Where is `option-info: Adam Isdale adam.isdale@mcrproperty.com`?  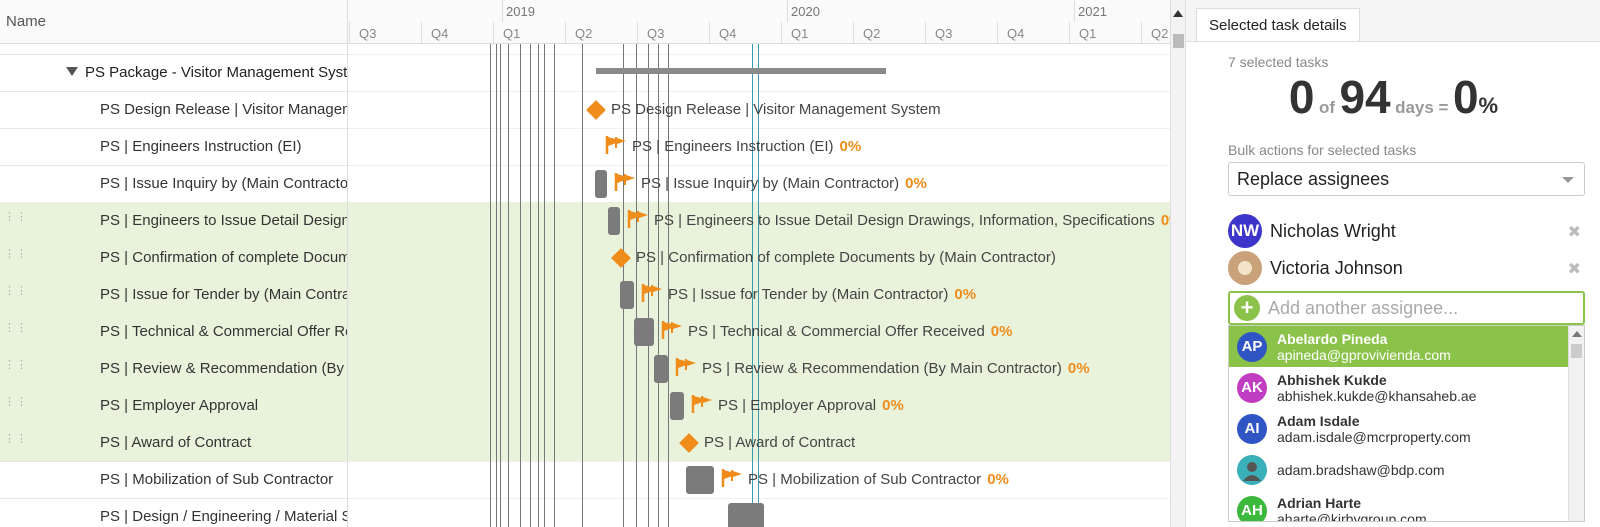 option-info: Adam Isdale adam.isdale@mcrproperty.com is located at coordinates (1374, 429).